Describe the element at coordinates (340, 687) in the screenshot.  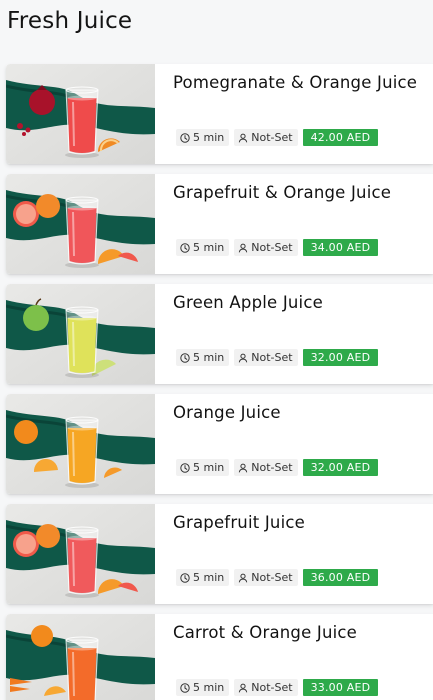
I see `price-badge: 33.00 AED` at that location.